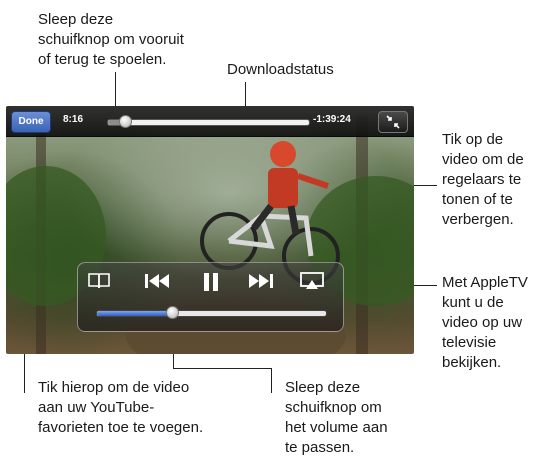  What do you see at coordinates (211, 313) in the screenshot?
I see `volume-slider-track` at bounding box center [211, 313].